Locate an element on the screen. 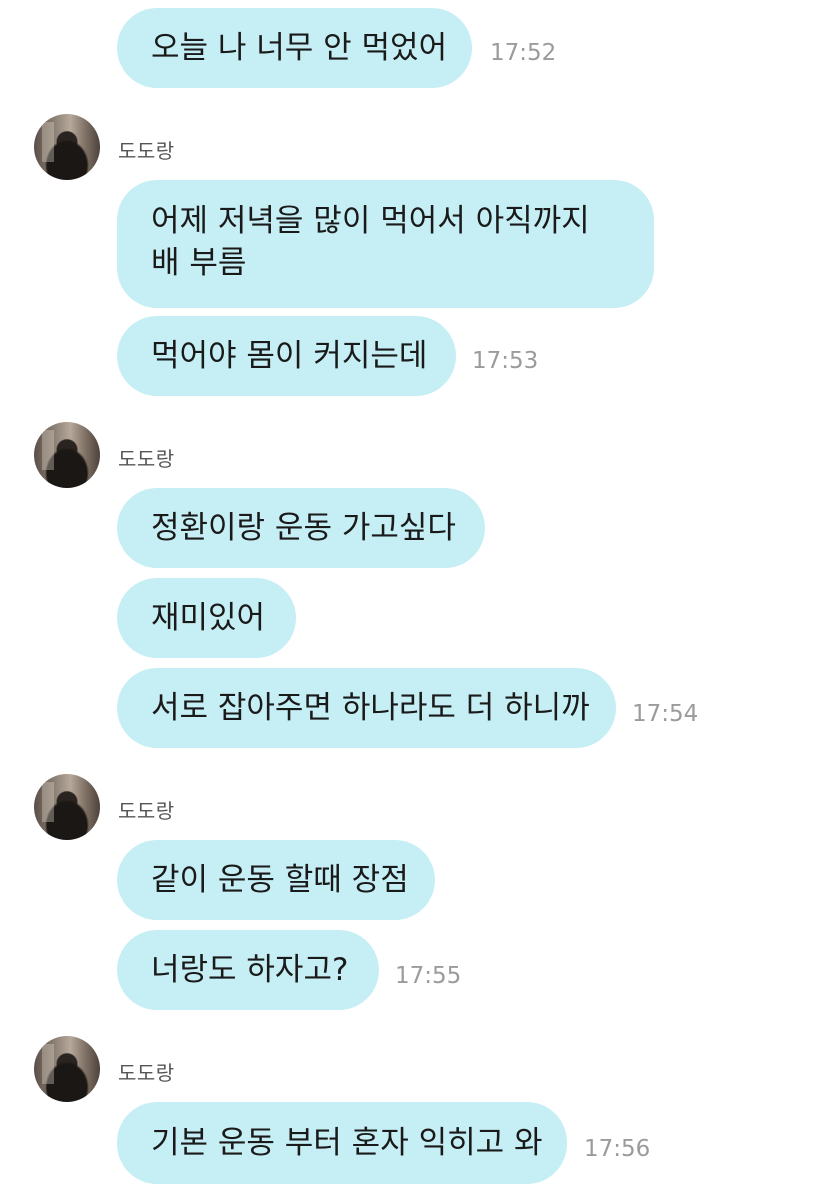 Image resolution: width=837 pixels, height=1200 pixels. message-bubble: 어제 저녁을 많이 먹어서 아직까지 배 부름 is located at coordinates (385, 244).